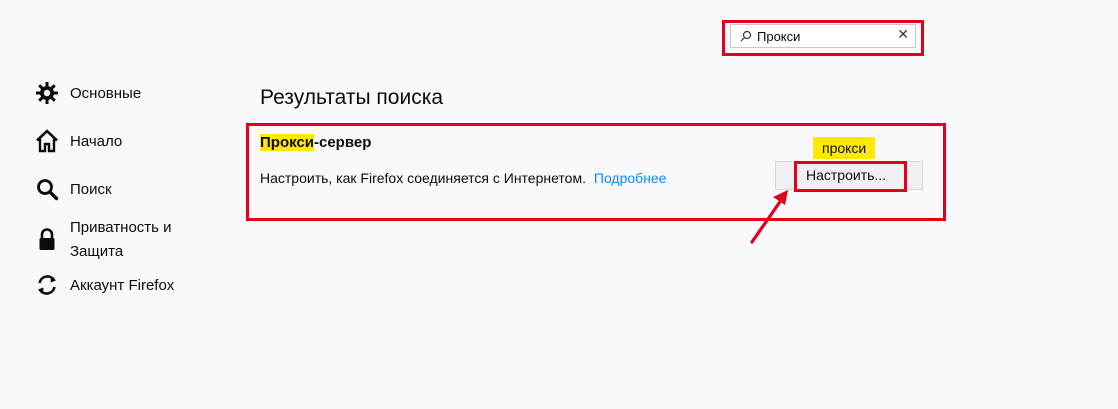 This screenshot has height=409, width=1118. What do you see at coordinates (342, 142) in the screenshot?
I see `section-title-rest: -сервер` at bounding box center [342, 142].